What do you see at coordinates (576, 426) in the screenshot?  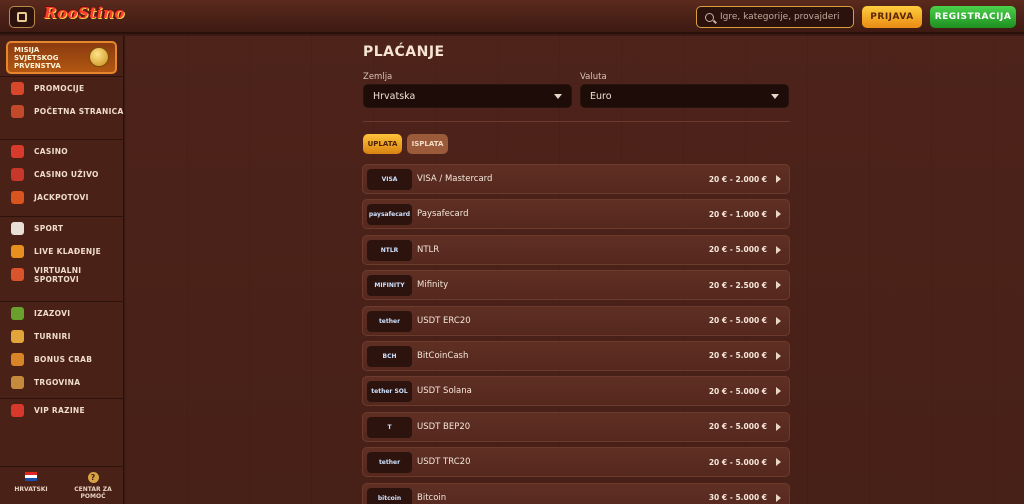 I see `payment-method-row: T USDT BEP20 20 € - 5.000 €` at bounding box center [576, 426].